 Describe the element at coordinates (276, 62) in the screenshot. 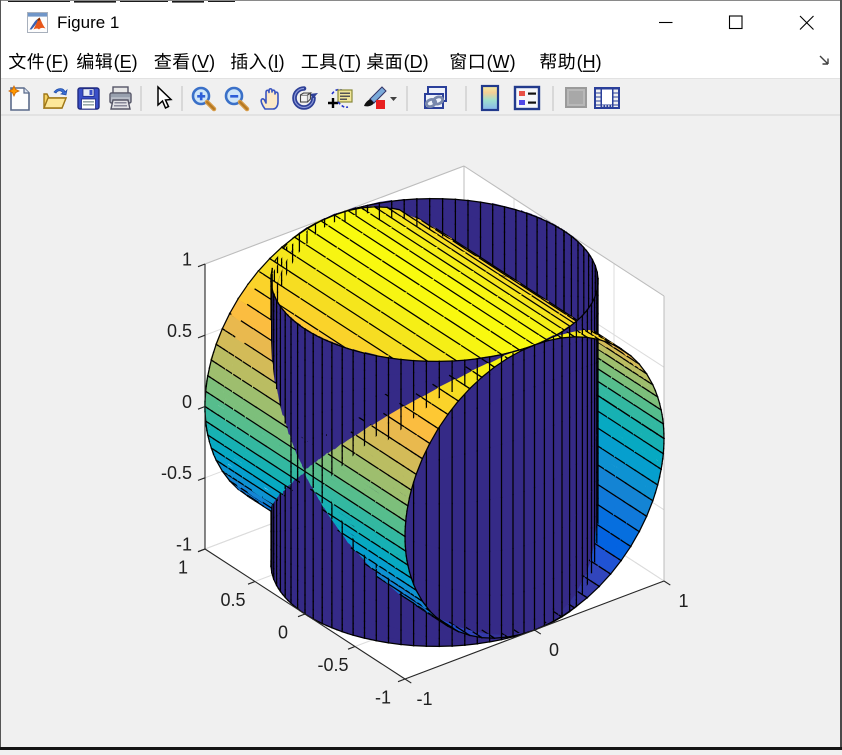

I see `svg-text: (I)` at that location.